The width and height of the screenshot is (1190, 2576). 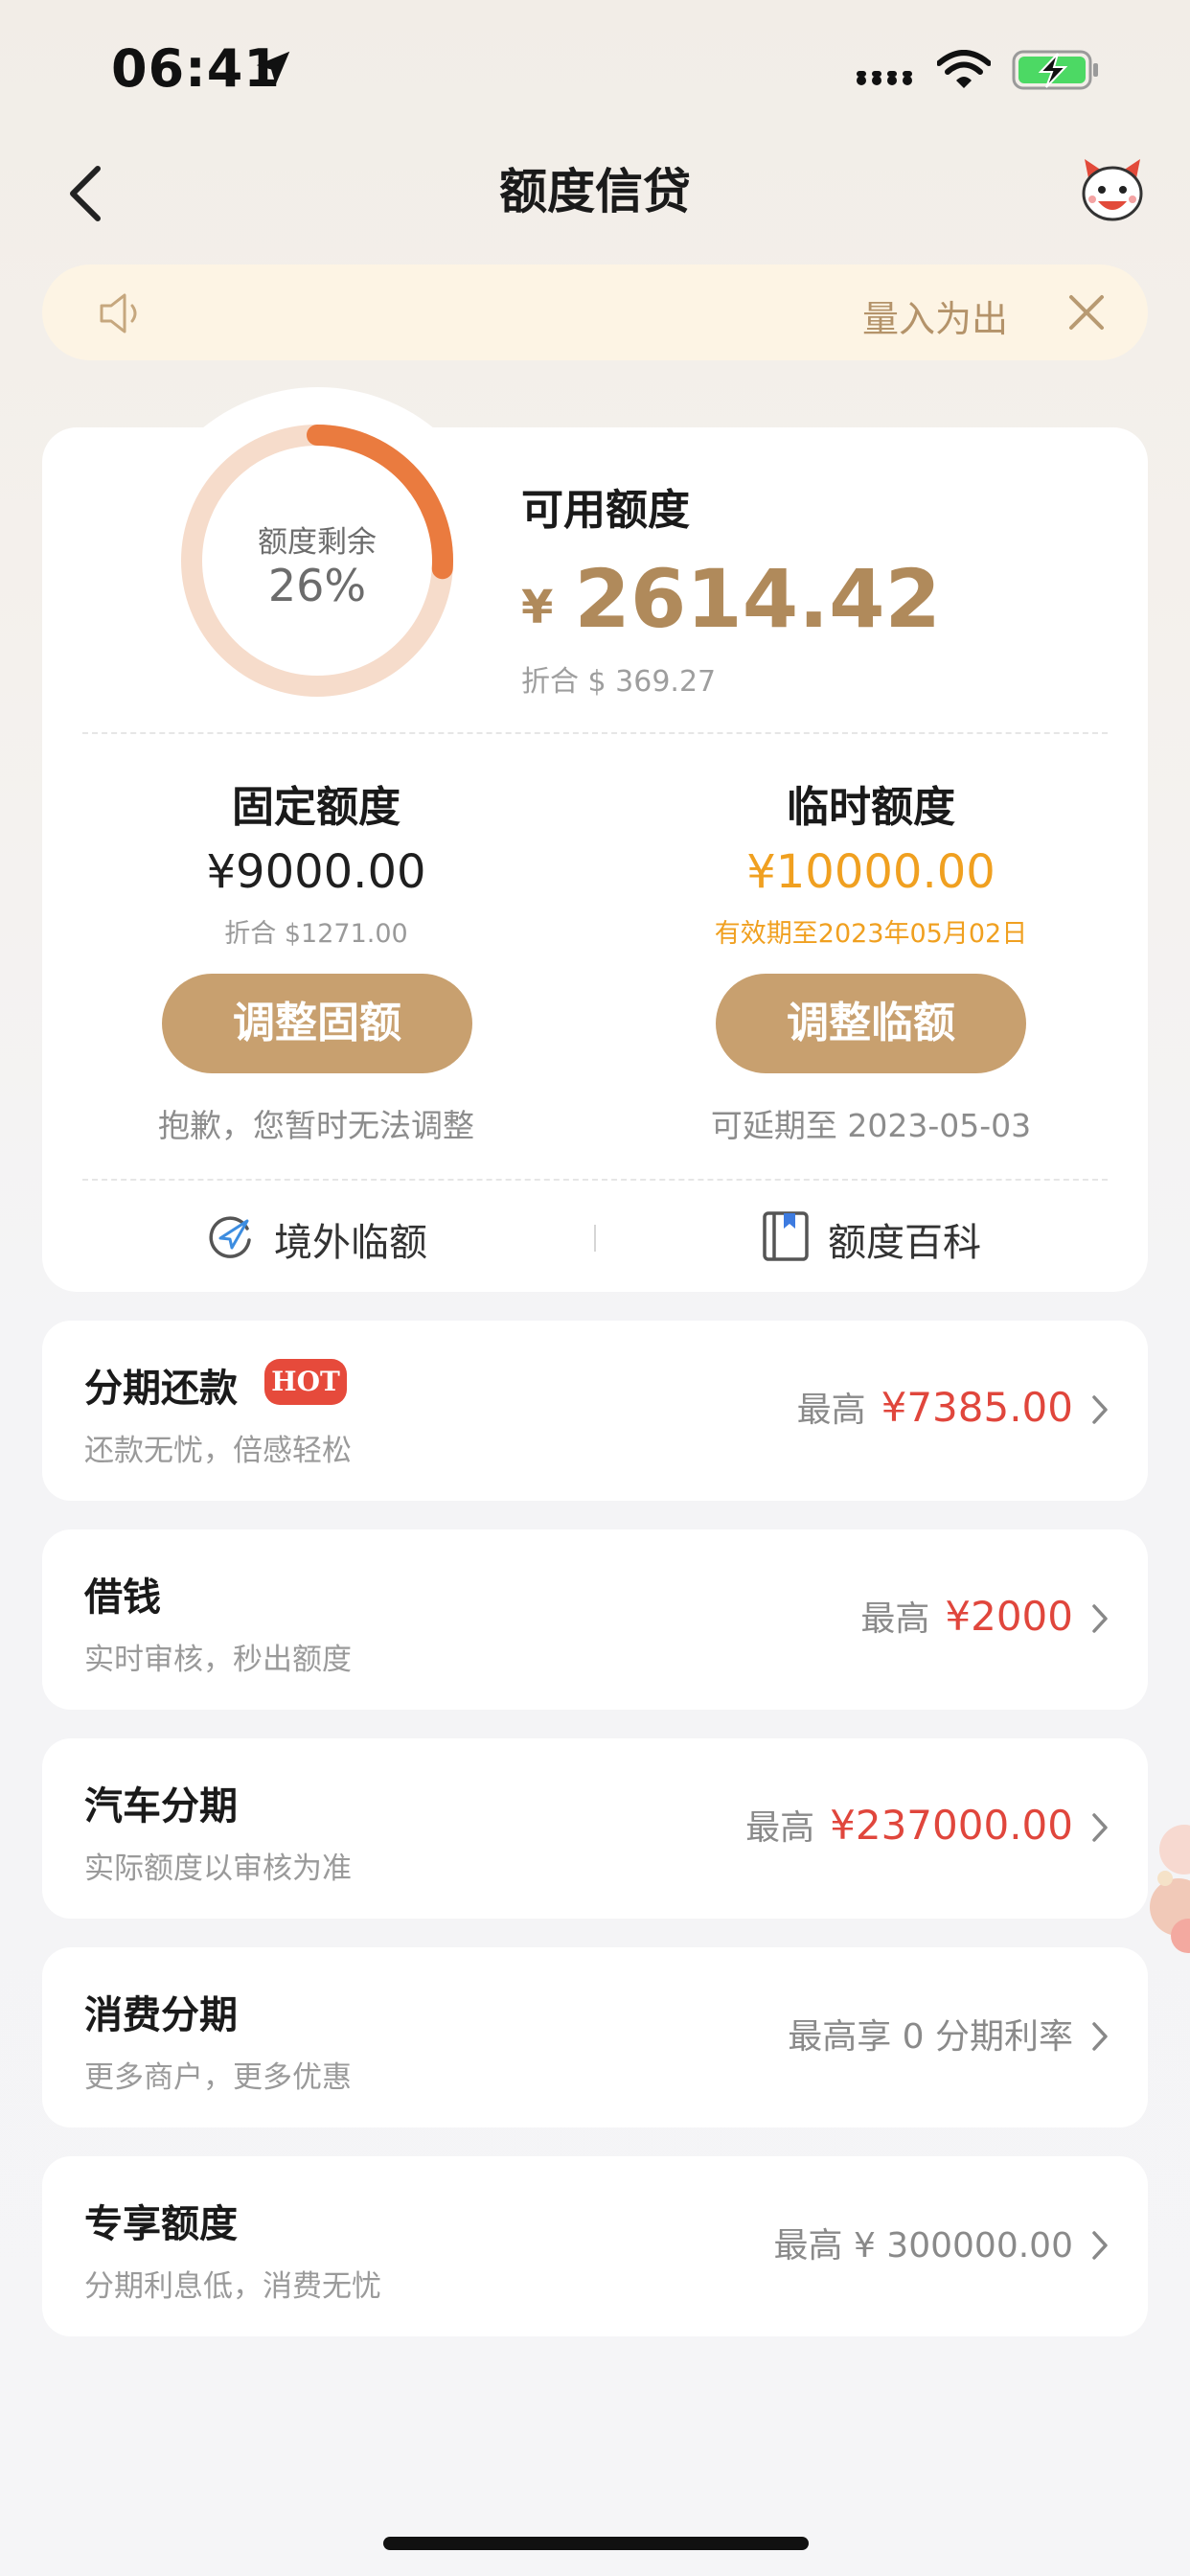 What do you see at coordinates (233, 2286) in the screenshot?
I see `row-subtitle: 分期利息低，消费无忧` at bounding box center [233, 2286].